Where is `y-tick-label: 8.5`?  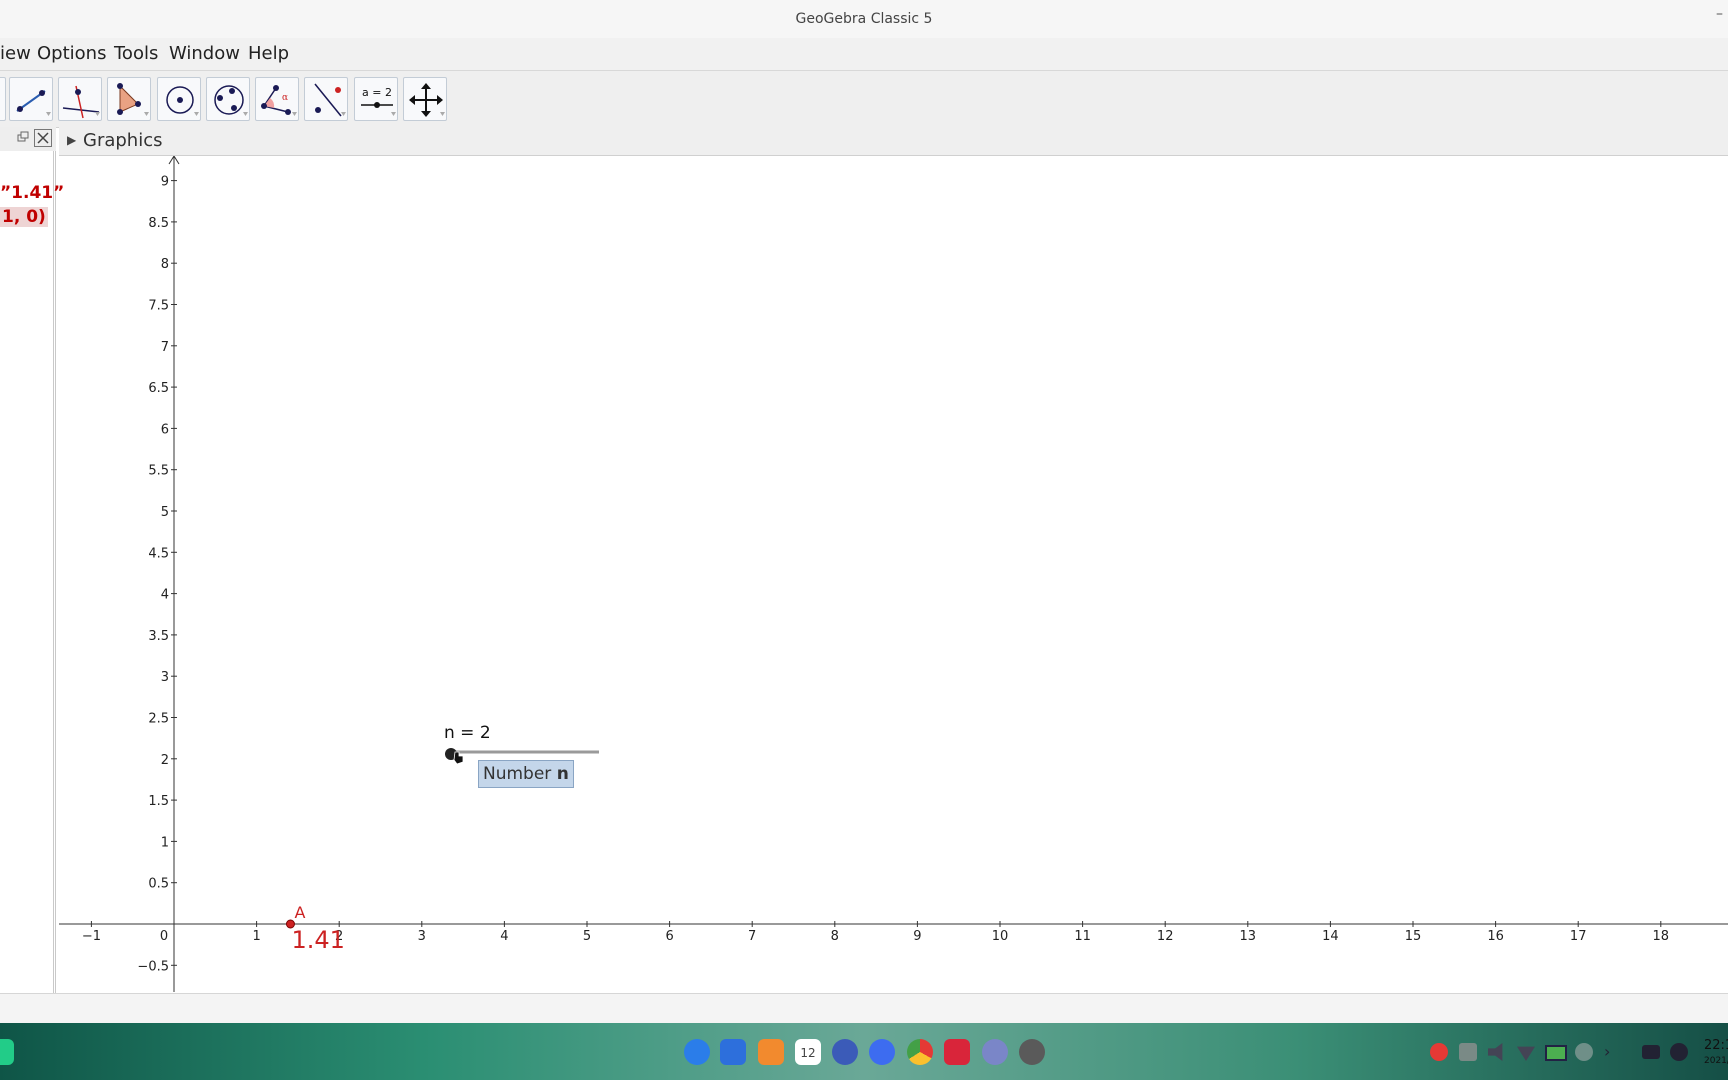 y-tick-label: 8.5 is located at coordinates (158, 223).